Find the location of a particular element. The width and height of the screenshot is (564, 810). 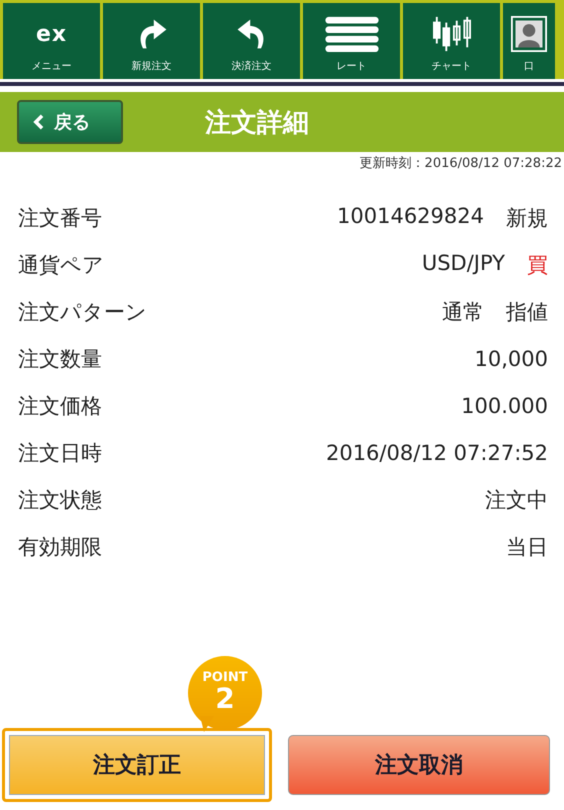

toolbar-button: レート is located at coordinates (351, 41).